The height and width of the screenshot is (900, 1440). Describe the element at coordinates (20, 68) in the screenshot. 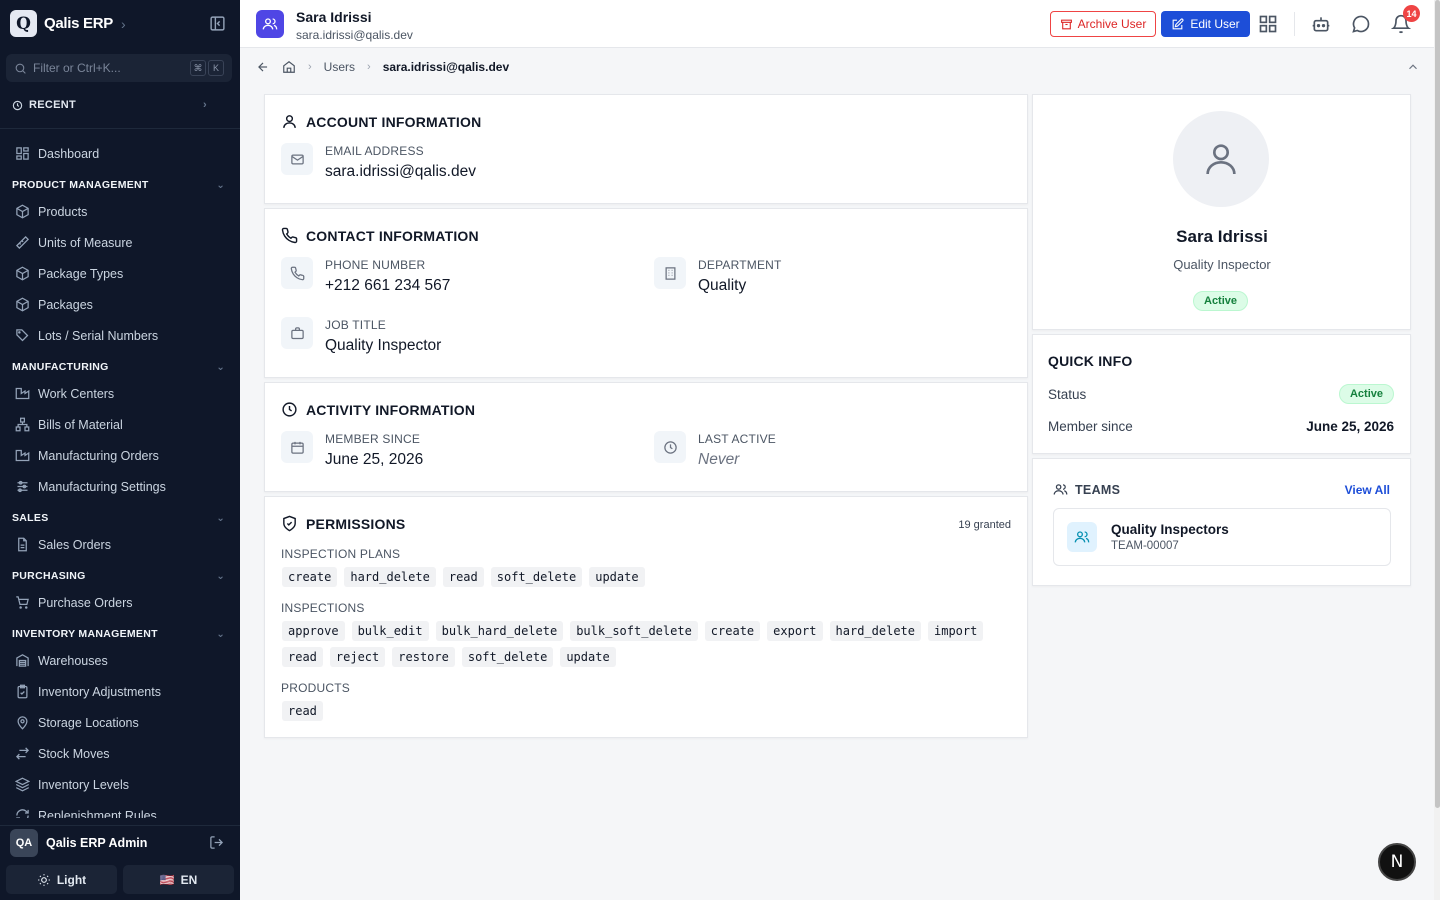

I see `search-icon` at that location.